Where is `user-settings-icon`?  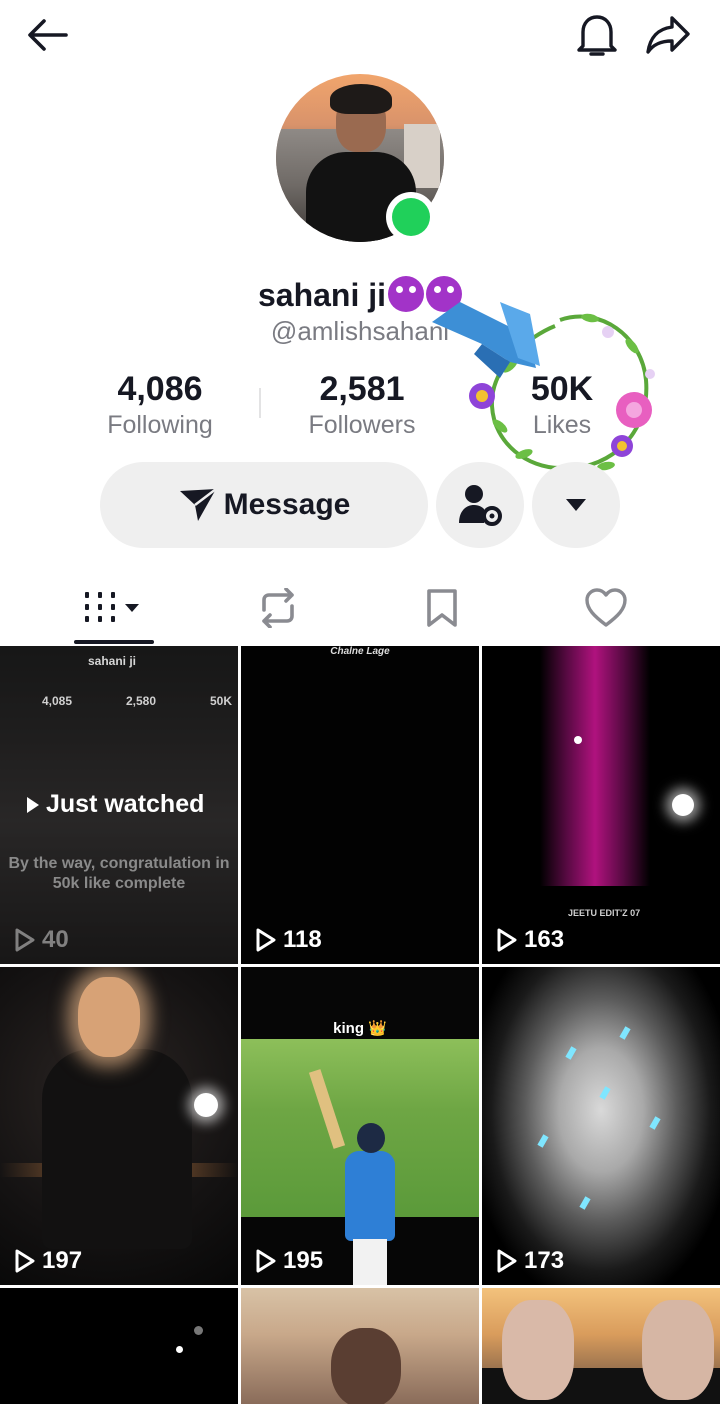 user-settings-icon is located at coordinates (480, 505).